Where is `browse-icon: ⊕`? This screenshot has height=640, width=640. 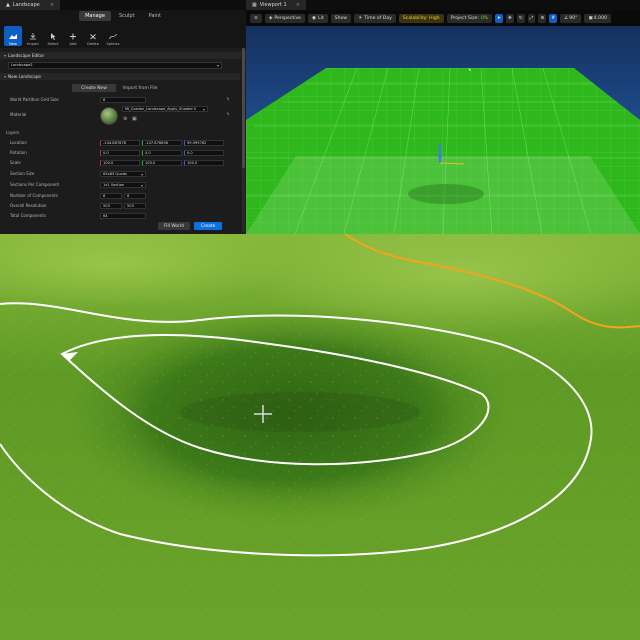 browse-icon: ⊕ is located at coordinates (125, 119).